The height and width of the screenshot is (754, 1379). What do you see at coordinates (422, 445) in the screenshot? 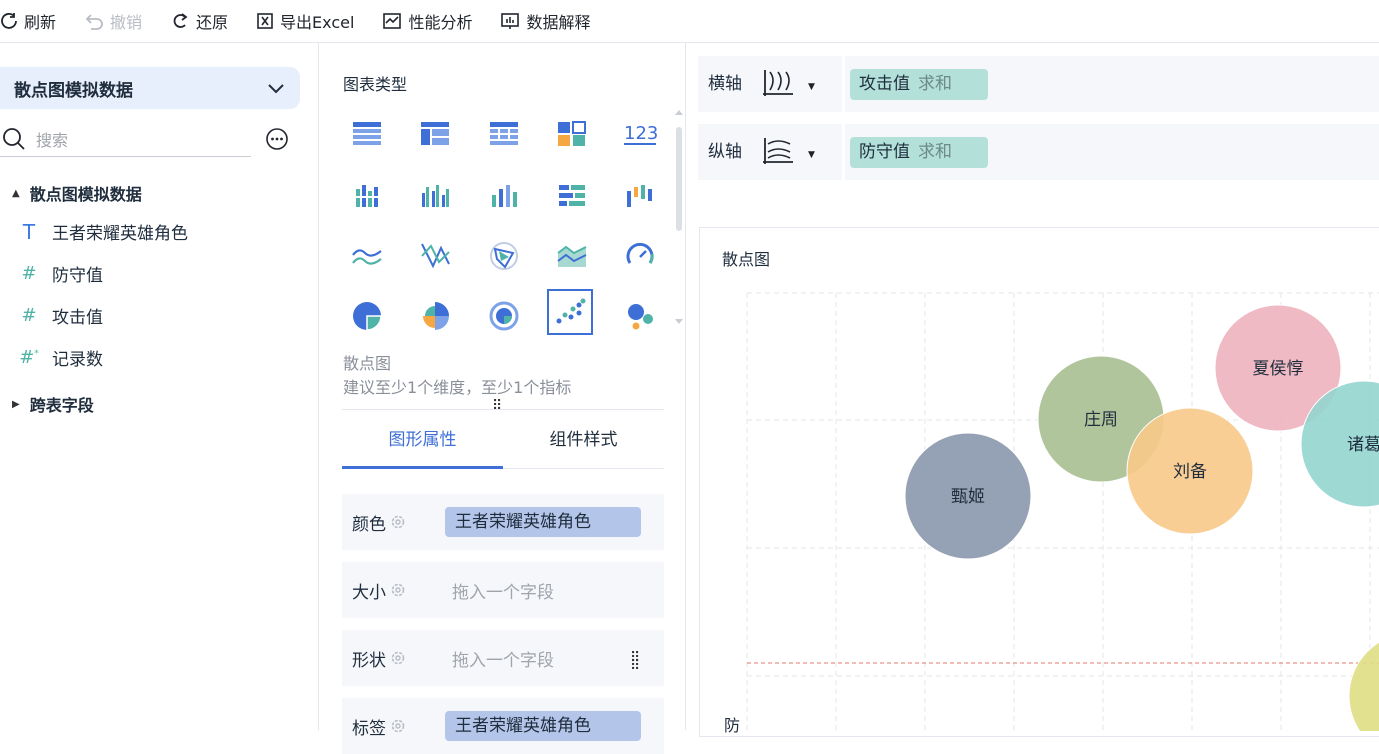
I see `tab-shape-properties: 图形属性` at bounding box center [422, 445].